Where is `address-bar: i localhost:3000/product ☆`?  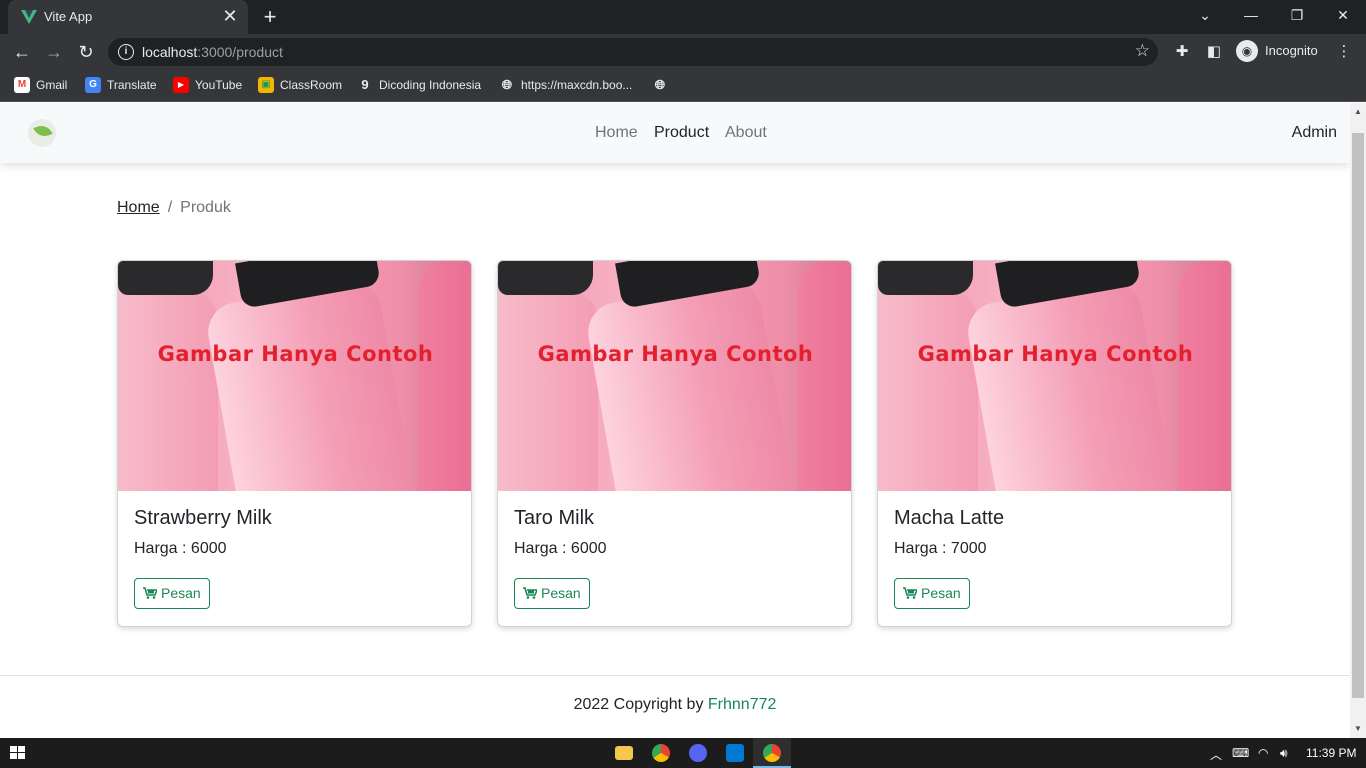 address-bar: i localhost:3000/product ☆ is located at coordinates (633, 52).